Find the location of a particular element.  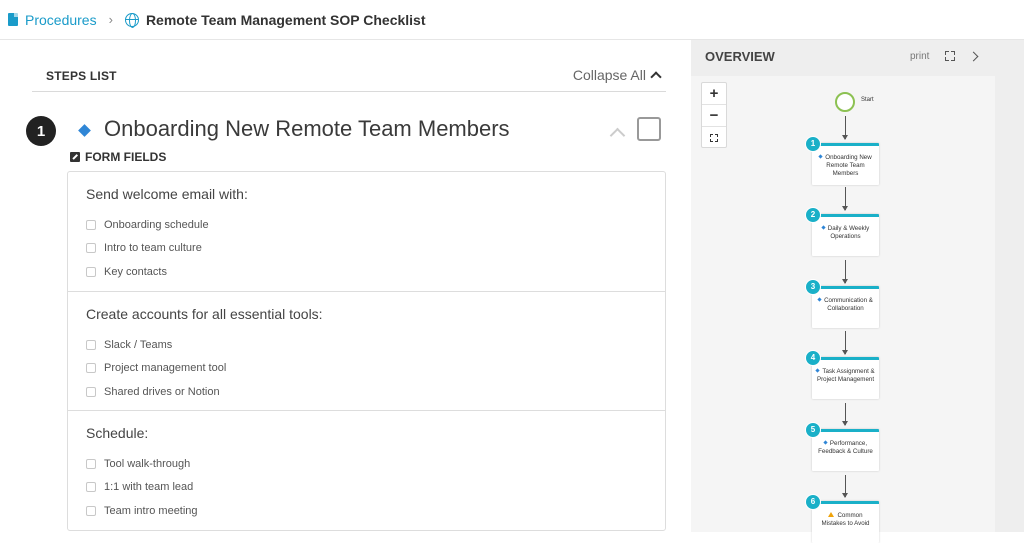

fit-view-button is located at coordinates (714, 138).